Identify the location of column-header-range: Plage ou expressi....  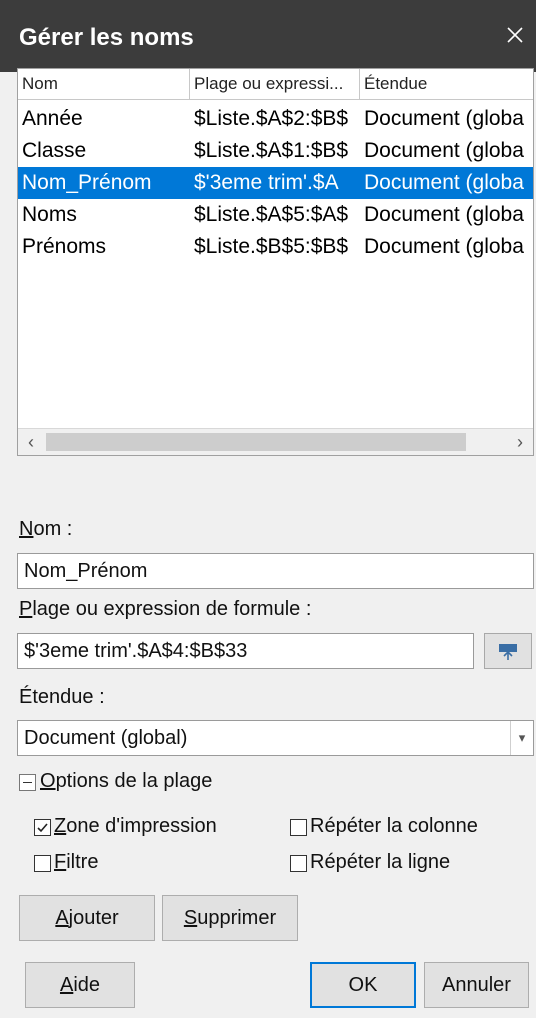
(275, 84).